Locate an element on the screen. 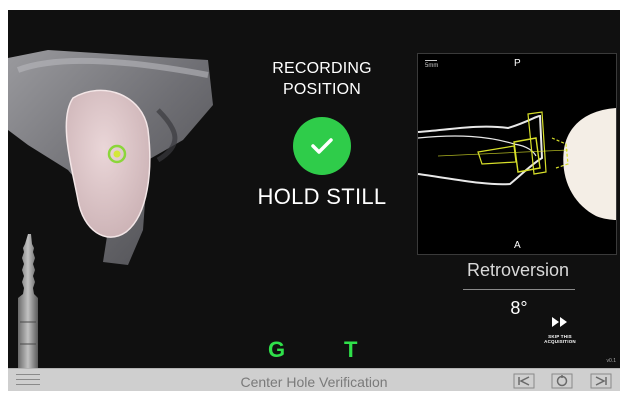 Image resolution: width=622 pixels, height=394 pixels. next-step-button is located at coordinates (601, 381).